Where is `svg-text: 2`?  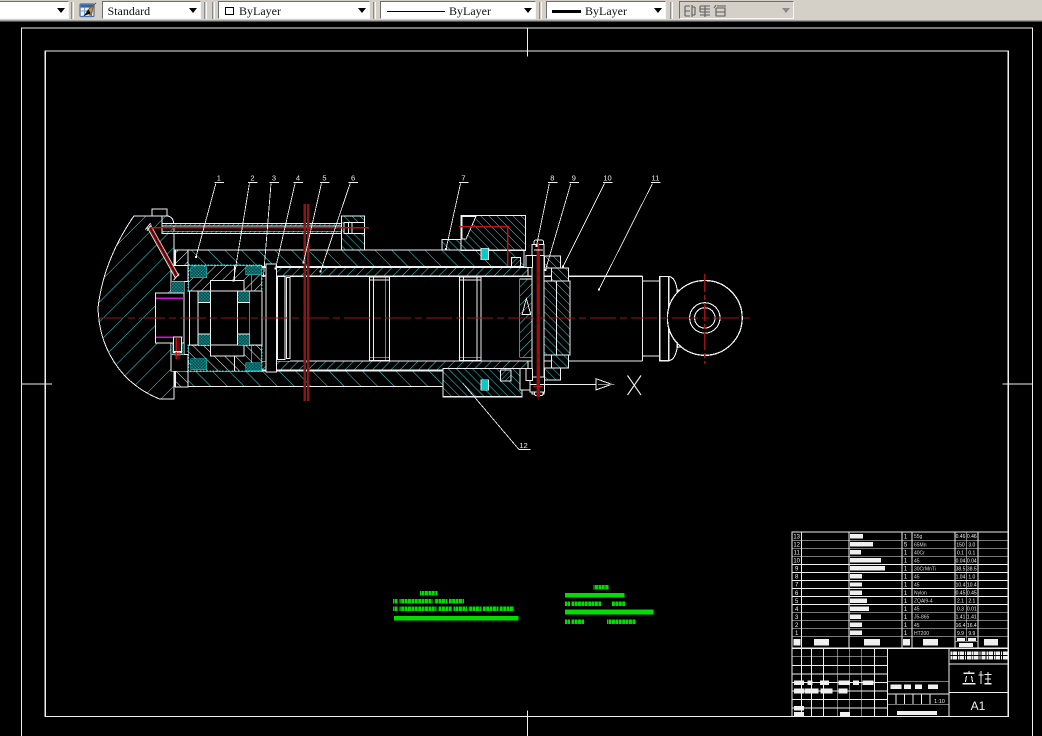
svg-text: 2 is located at coordinates (252, 178).